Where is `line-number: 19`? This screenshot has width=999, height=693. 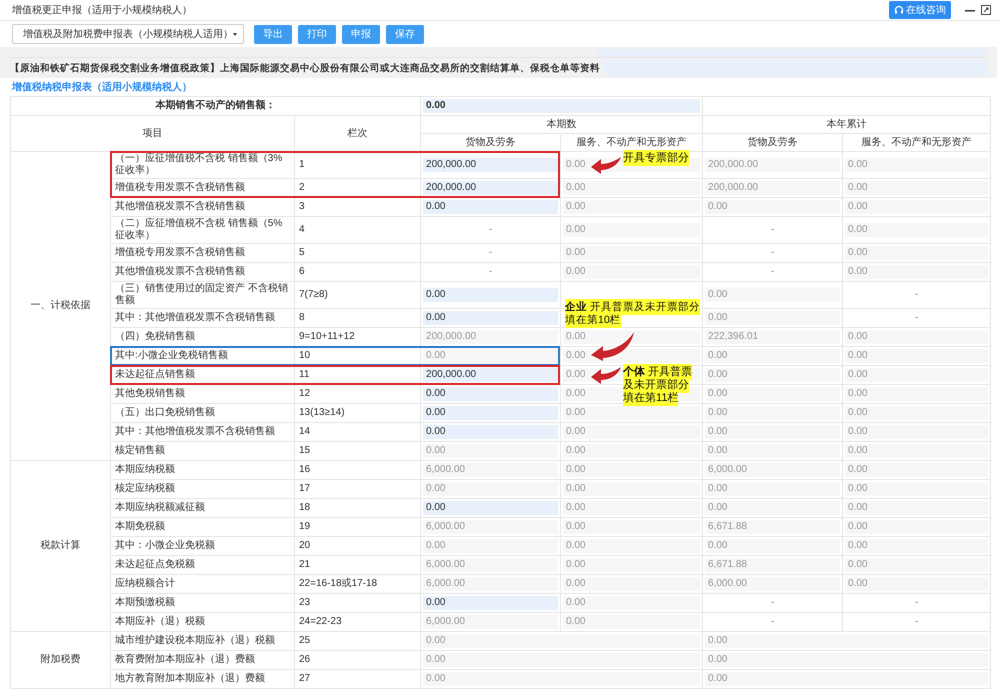 line-number: 19 is located at coordinates (357, 527).